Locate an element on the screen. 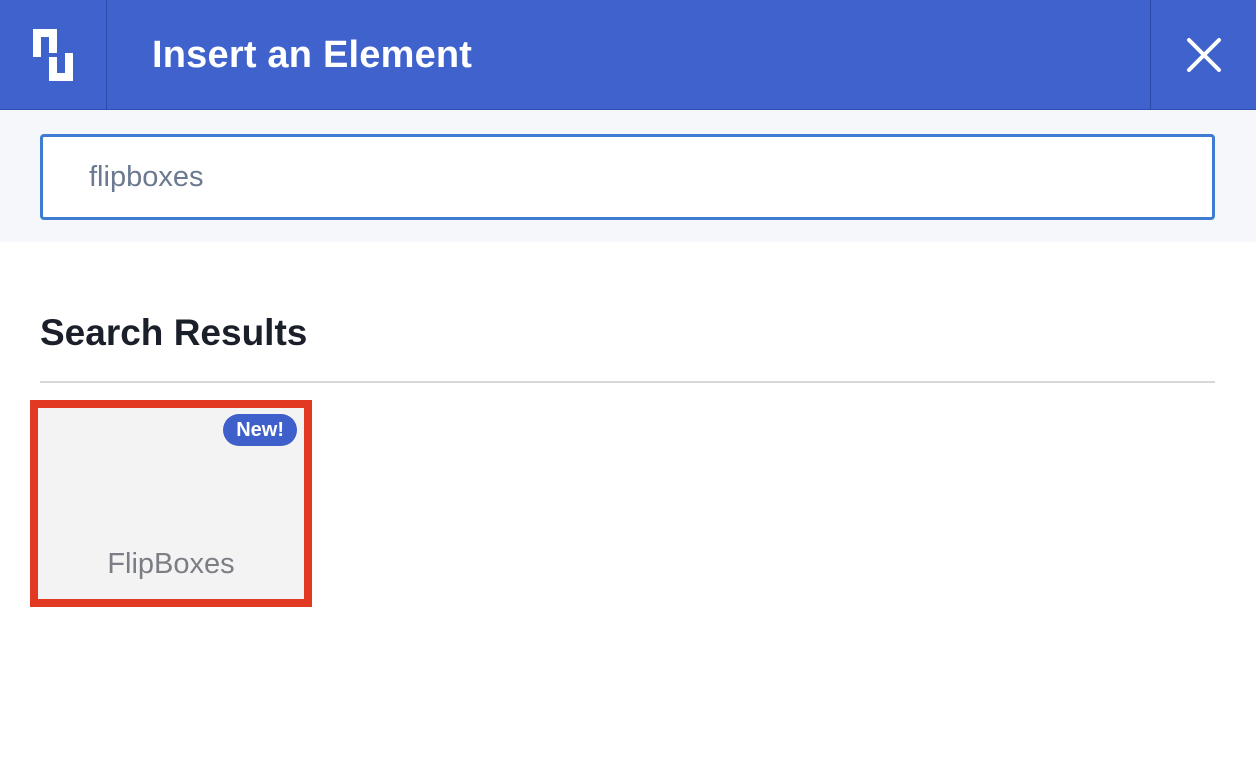 Image resolution: width=1256 pixels, height=766 pixels. result-item-label: FlipBoxes is located at coordinates (171, 564).